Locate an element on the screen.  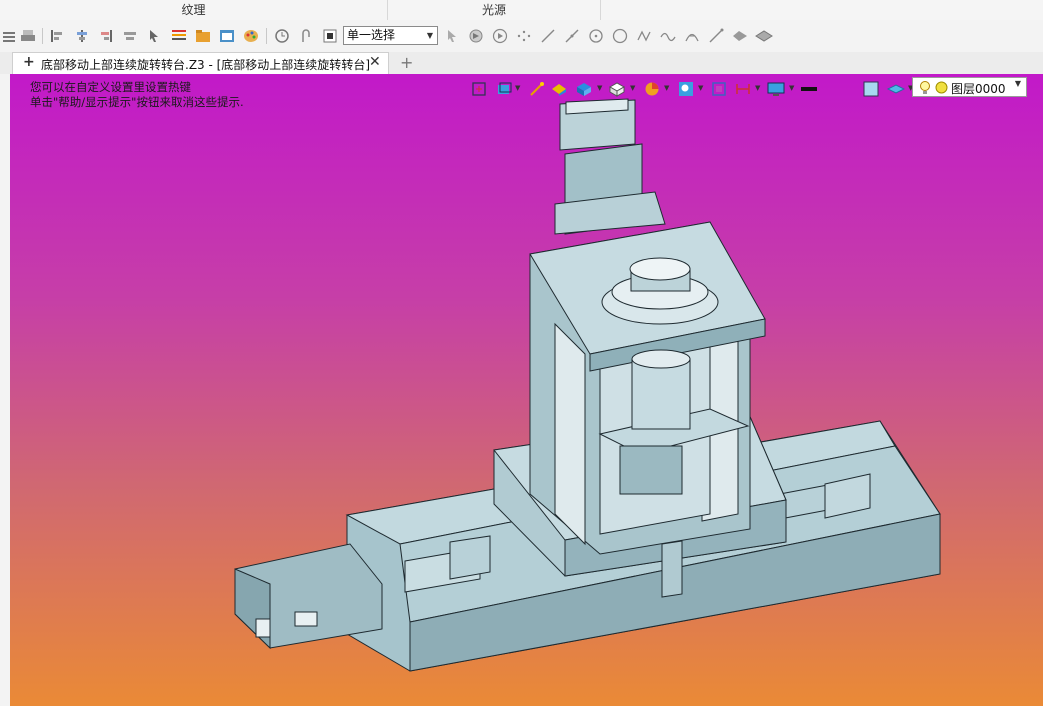
curve-icon is located at coordinates (644, 36).